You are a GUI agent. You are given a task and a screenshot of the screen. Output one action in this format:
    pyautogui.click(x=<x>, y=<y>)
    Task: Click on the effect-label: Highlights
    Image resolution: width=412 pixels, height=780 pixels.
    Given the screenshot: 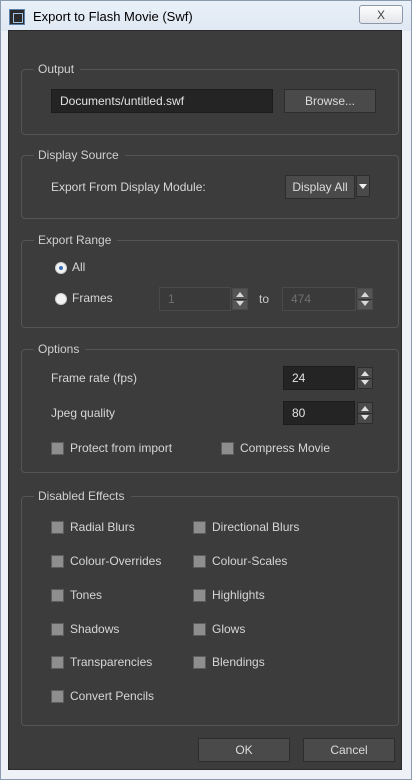 What is the action you would take?
    pyautogui.click(x=238, y=595)
    